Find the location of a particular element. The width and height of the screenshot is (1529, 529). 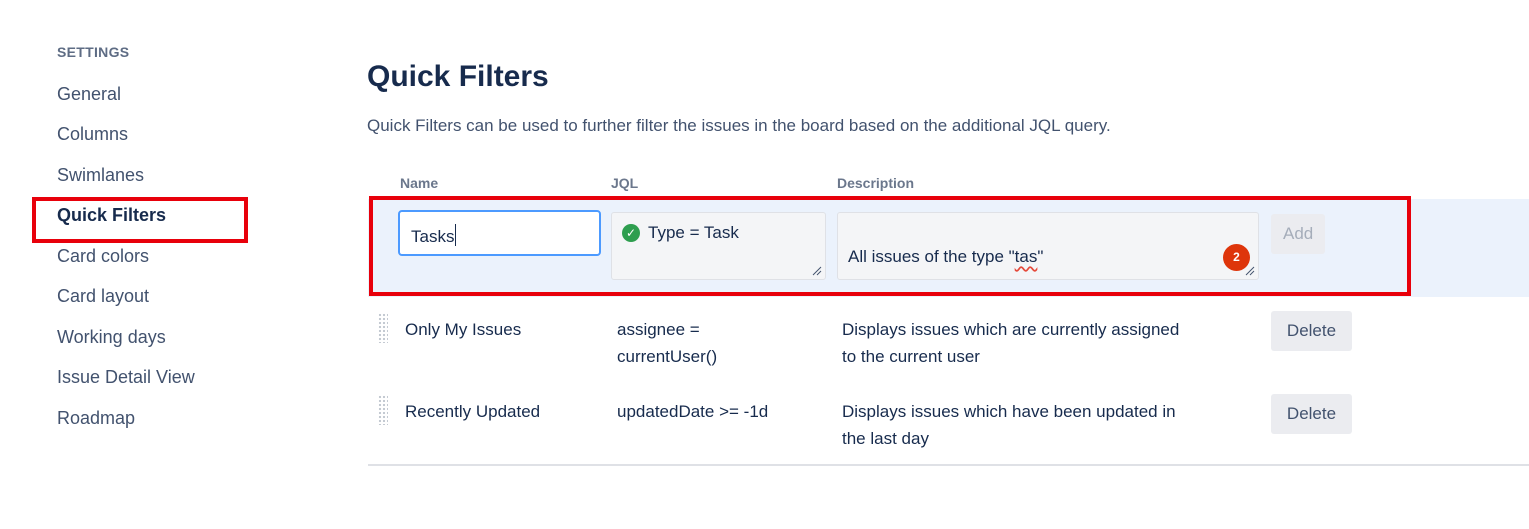

table-bottom-divider is located at coordinates (948, 465).